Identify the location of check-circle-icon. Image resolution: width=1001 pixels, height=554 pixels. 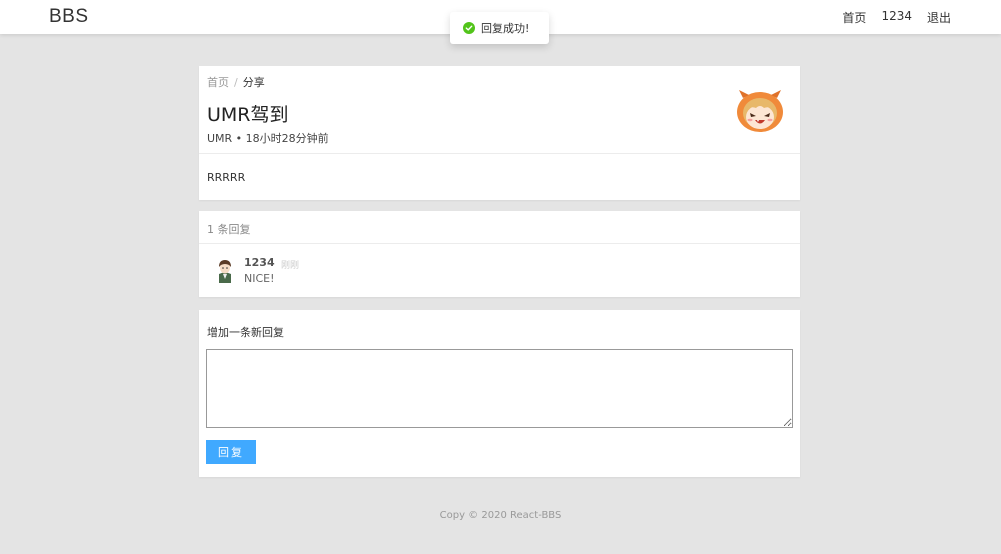
(469, 28).